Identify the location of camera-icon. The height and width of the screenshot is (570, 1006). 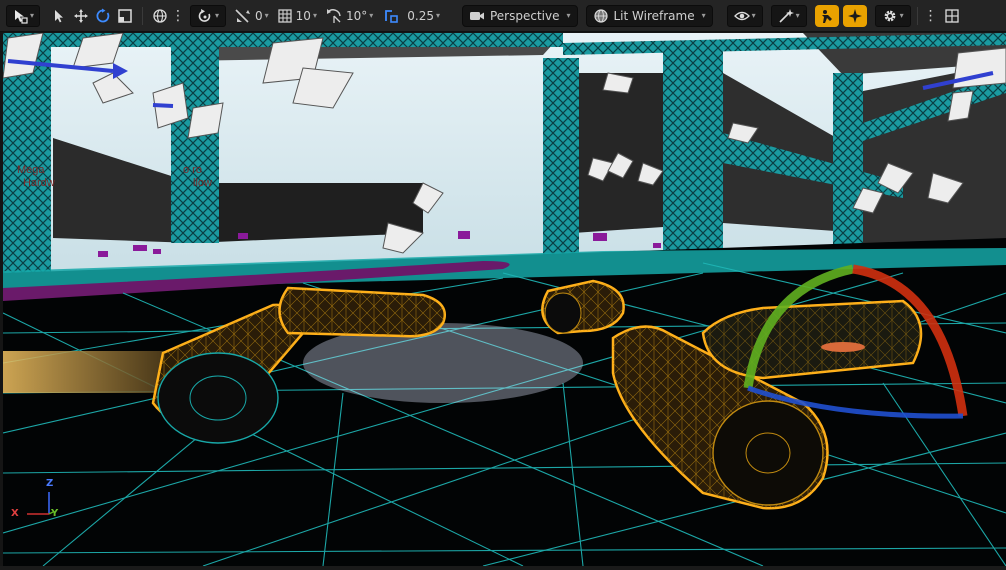
(476, 15).